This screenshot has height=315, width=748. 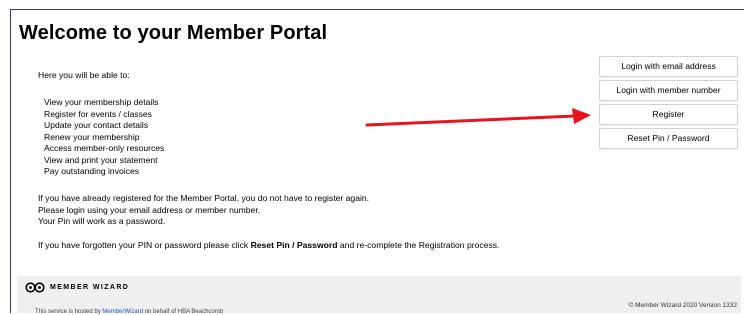 What do you see at coordinates (668, 114) in the screenshot?
I see `register-button: Register` at bounding box center [668, 114].